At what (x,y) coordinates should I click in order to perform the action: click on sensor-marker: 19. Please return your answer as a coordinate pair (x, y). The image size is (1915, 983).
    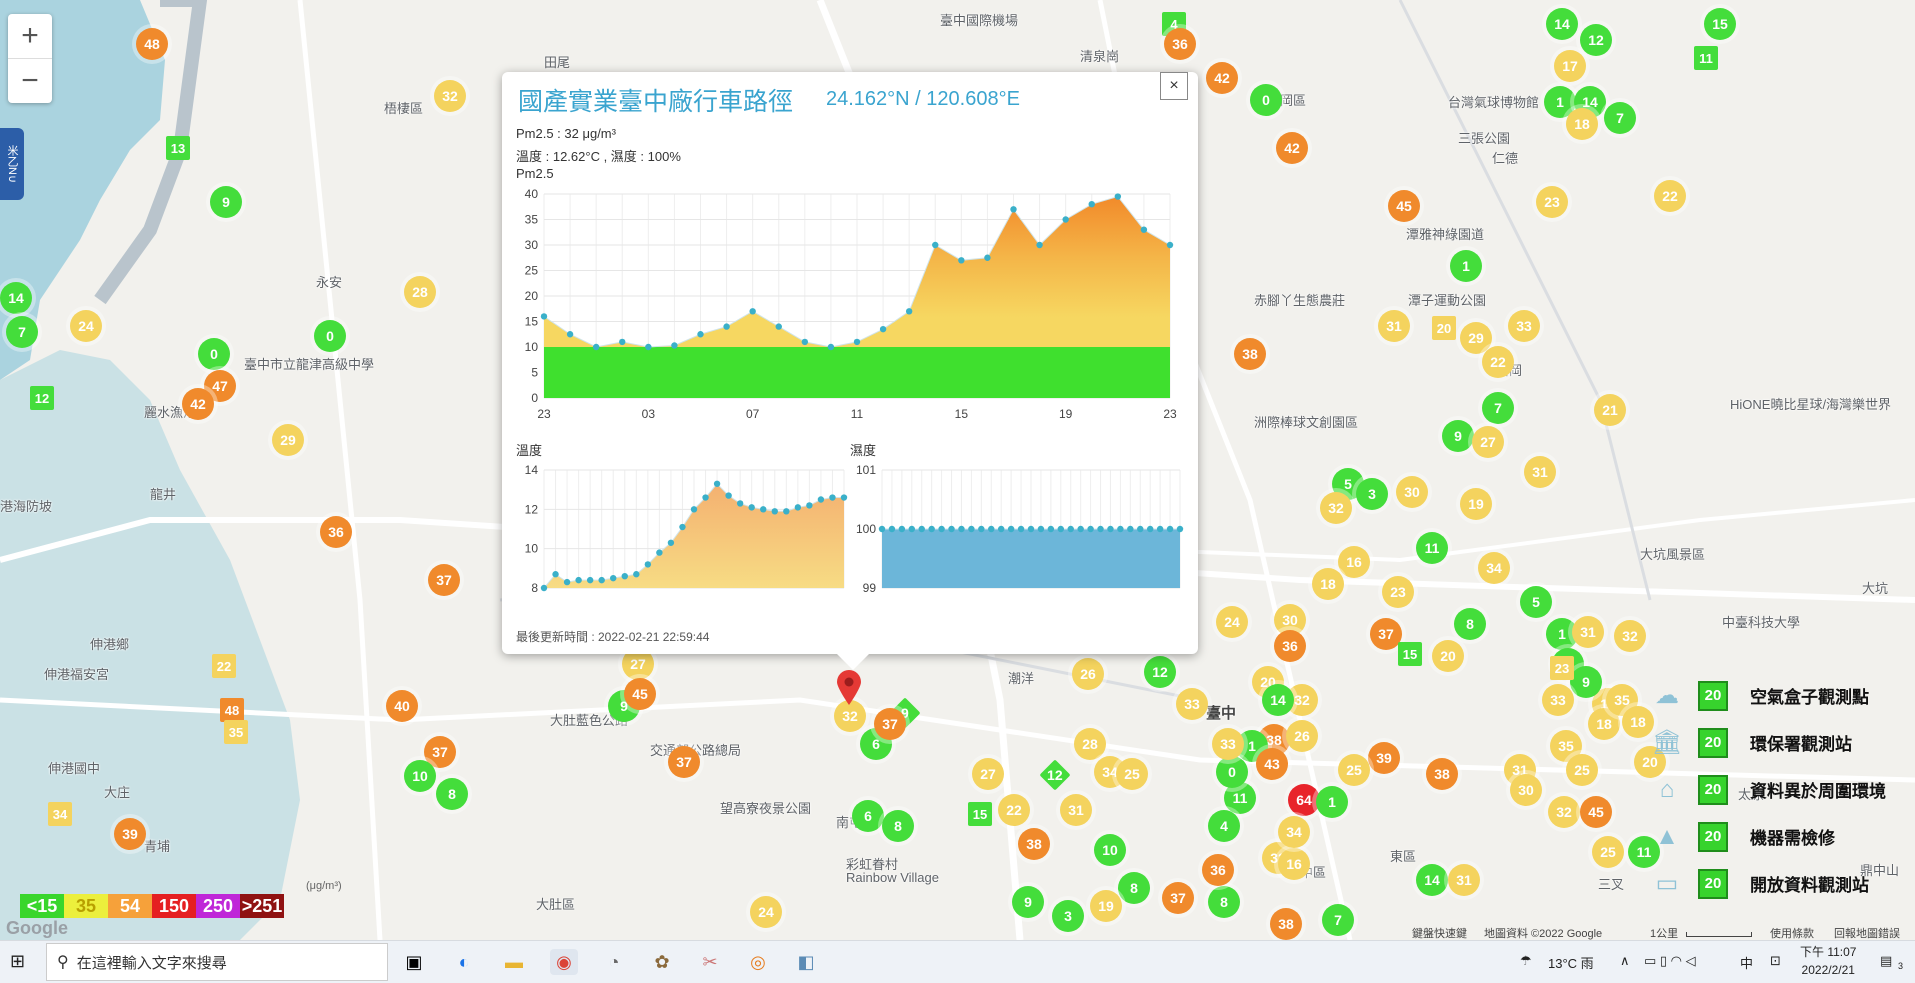
    Looking at the image, I should click on (1106, 906).